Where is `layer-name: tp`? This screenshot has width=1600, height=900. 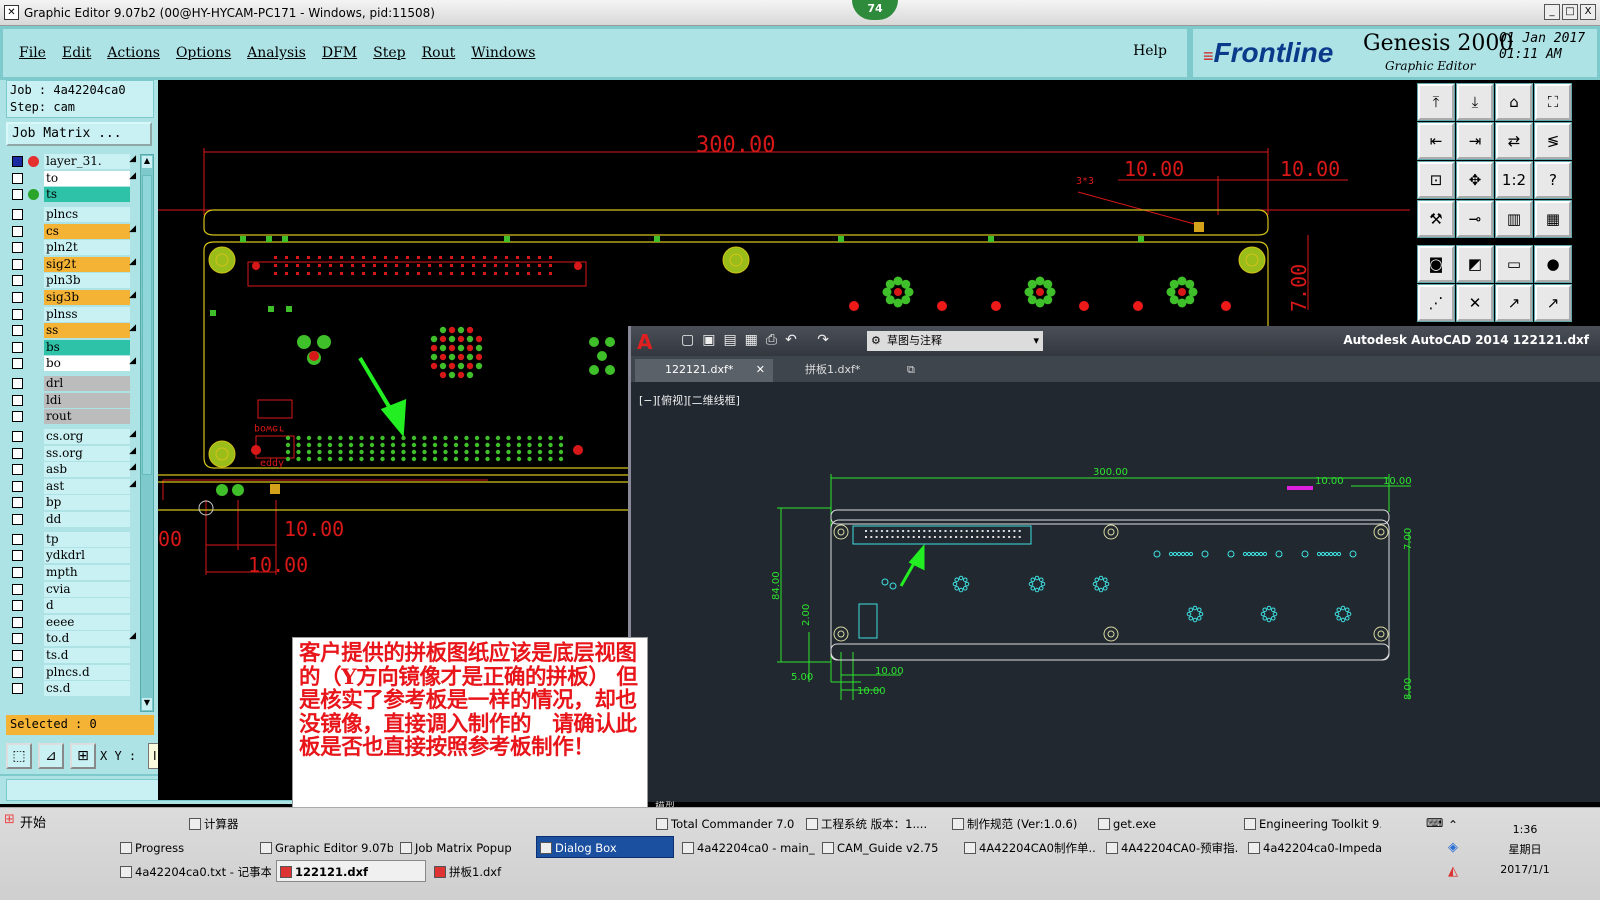 layer-name: tp is located at coordinates (87, 539).